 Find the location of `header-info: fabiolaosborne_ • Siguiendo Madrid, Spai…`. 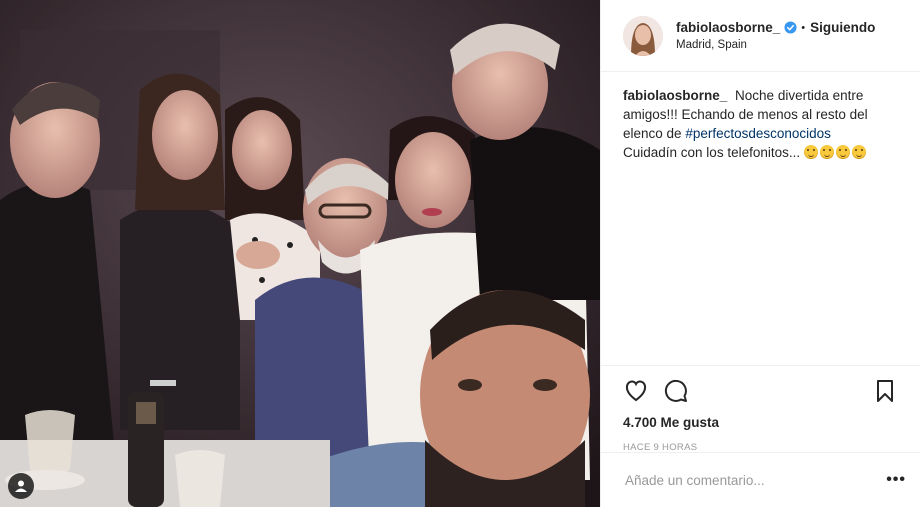

header-info: fabiolaosborne_ • Siguiendo Madrid, Spai… is located at coordinates (775, 35).